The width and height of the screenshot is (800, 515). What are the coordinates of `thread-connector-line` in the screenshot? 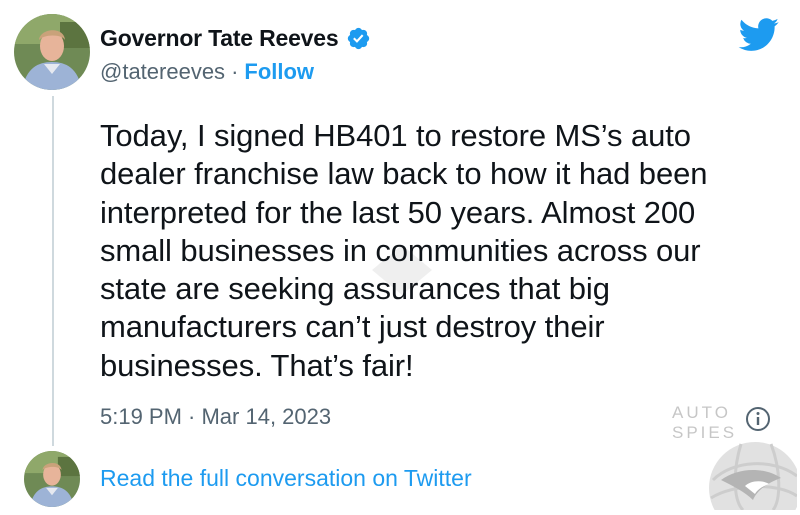 It's located at (53, 271).